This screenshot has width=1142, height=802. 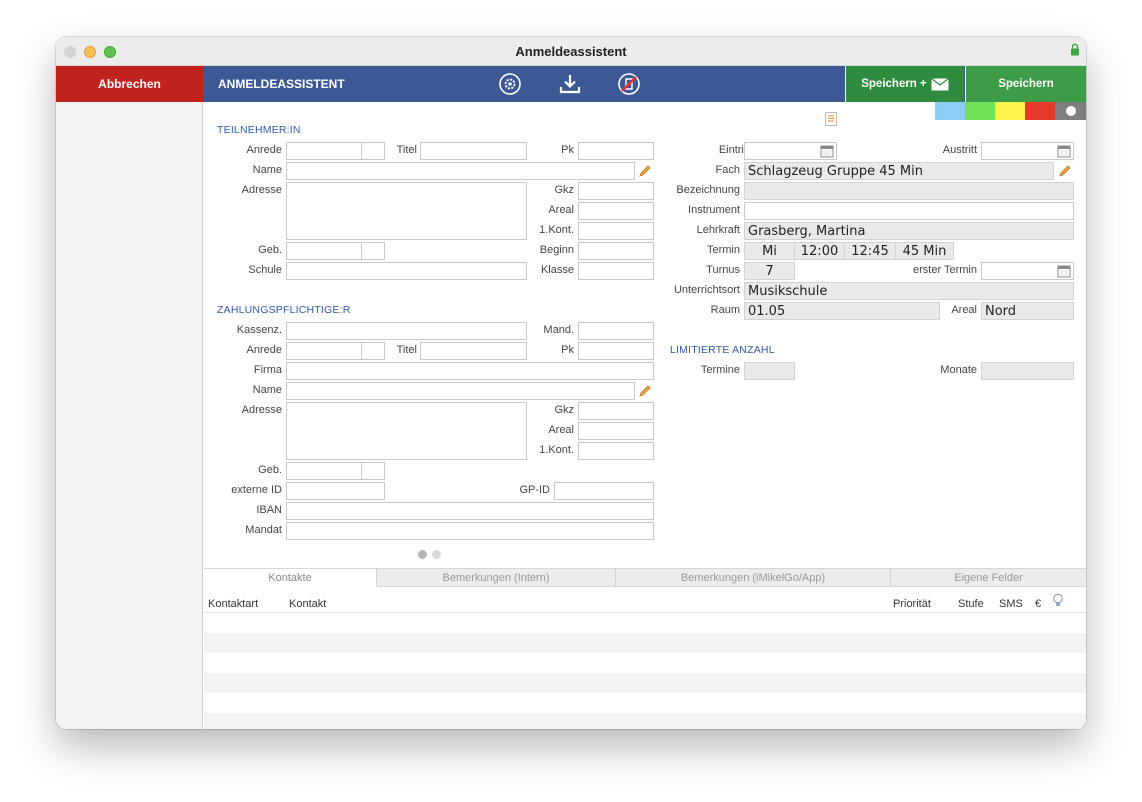 What do you see at coordinates (894, 84) in the screenshot?
I see `save-and-mail-label: Speichern +` at bounding box center [894, 84].